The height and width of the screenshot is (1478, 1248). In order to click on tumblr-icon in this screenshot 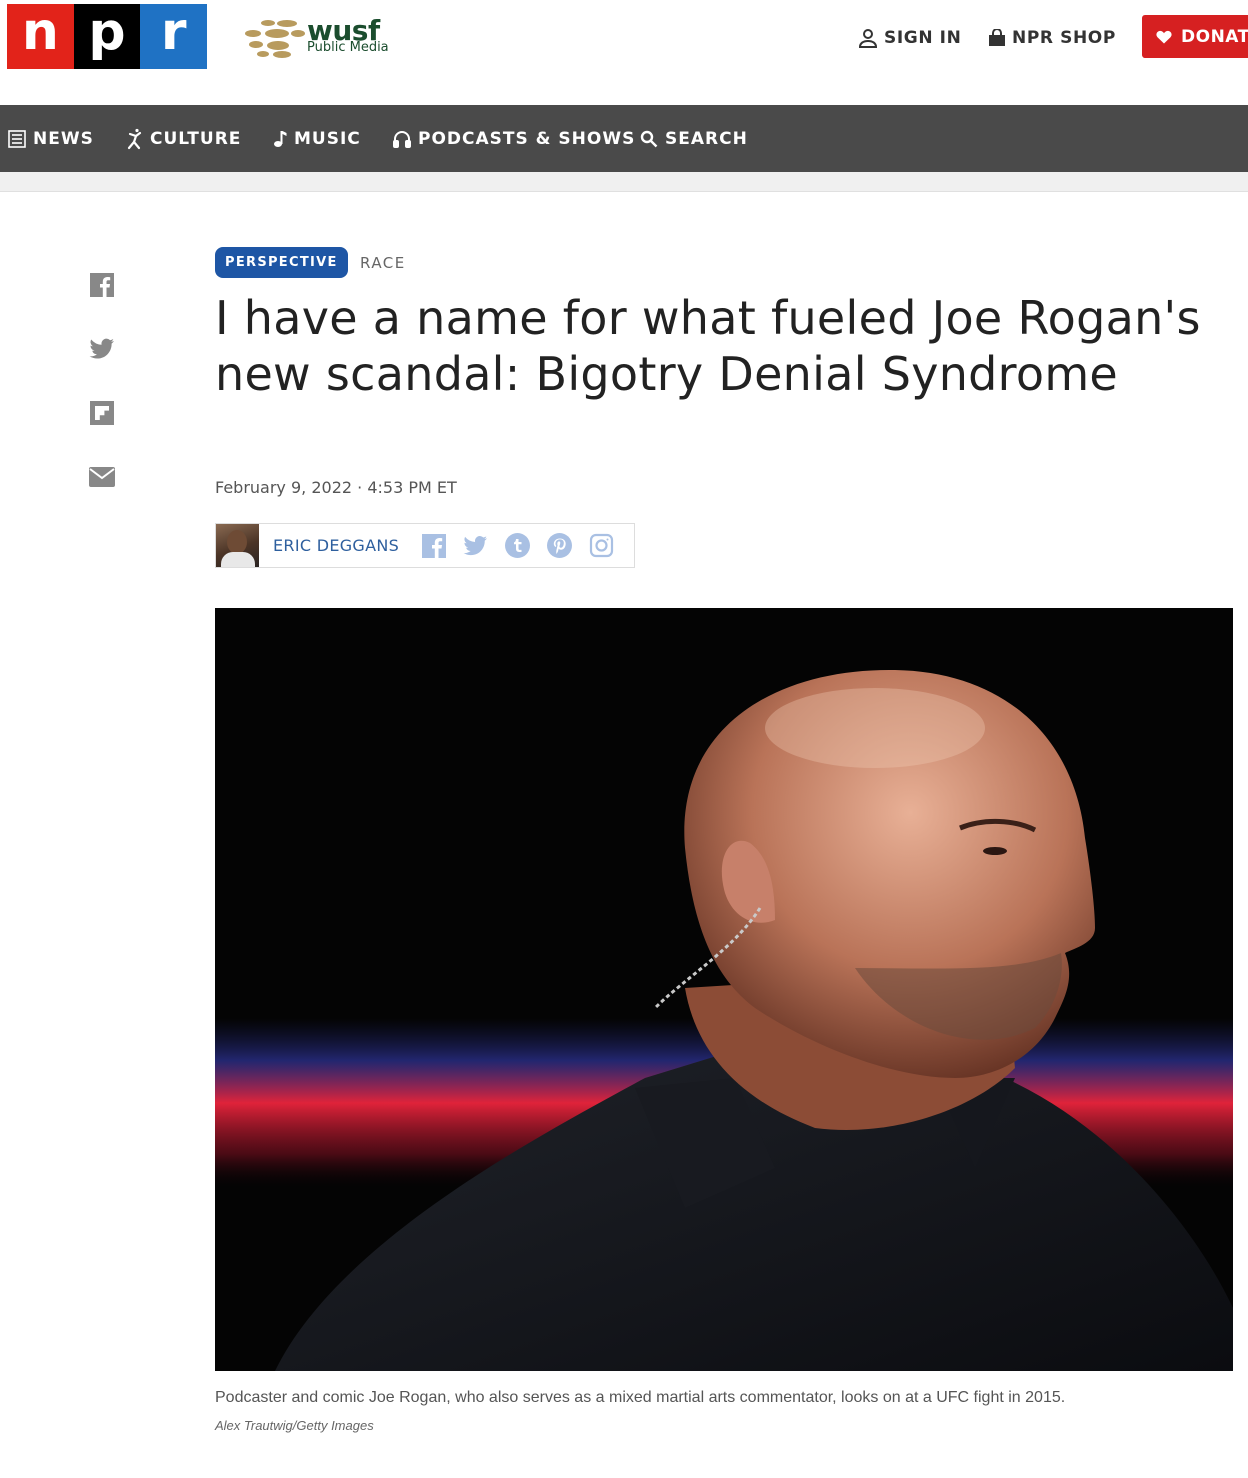, I will do `click(518, 545)`.